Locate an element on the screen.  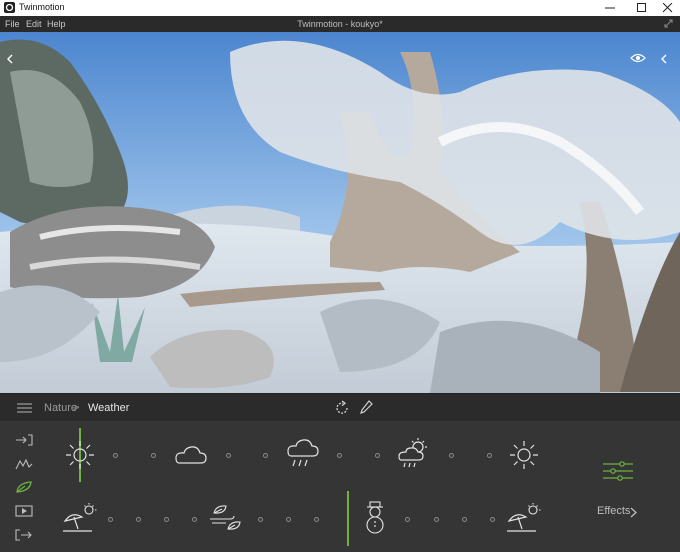
refresh-icon is located at coordinates (342, 408).